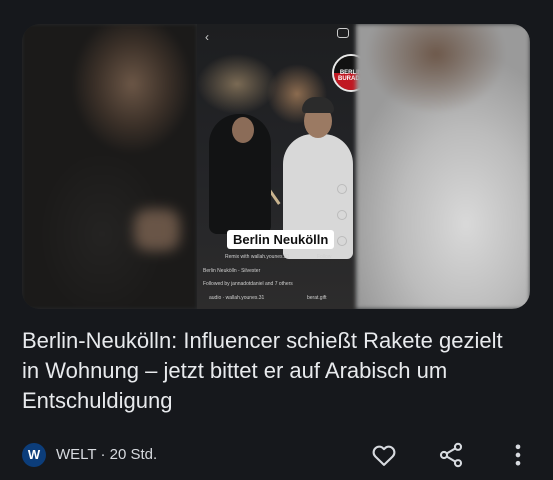 The image size is (553, 480). Describe the element at coordinates (157, 230) in the screenshot. I see `blurred-hand` at that location.